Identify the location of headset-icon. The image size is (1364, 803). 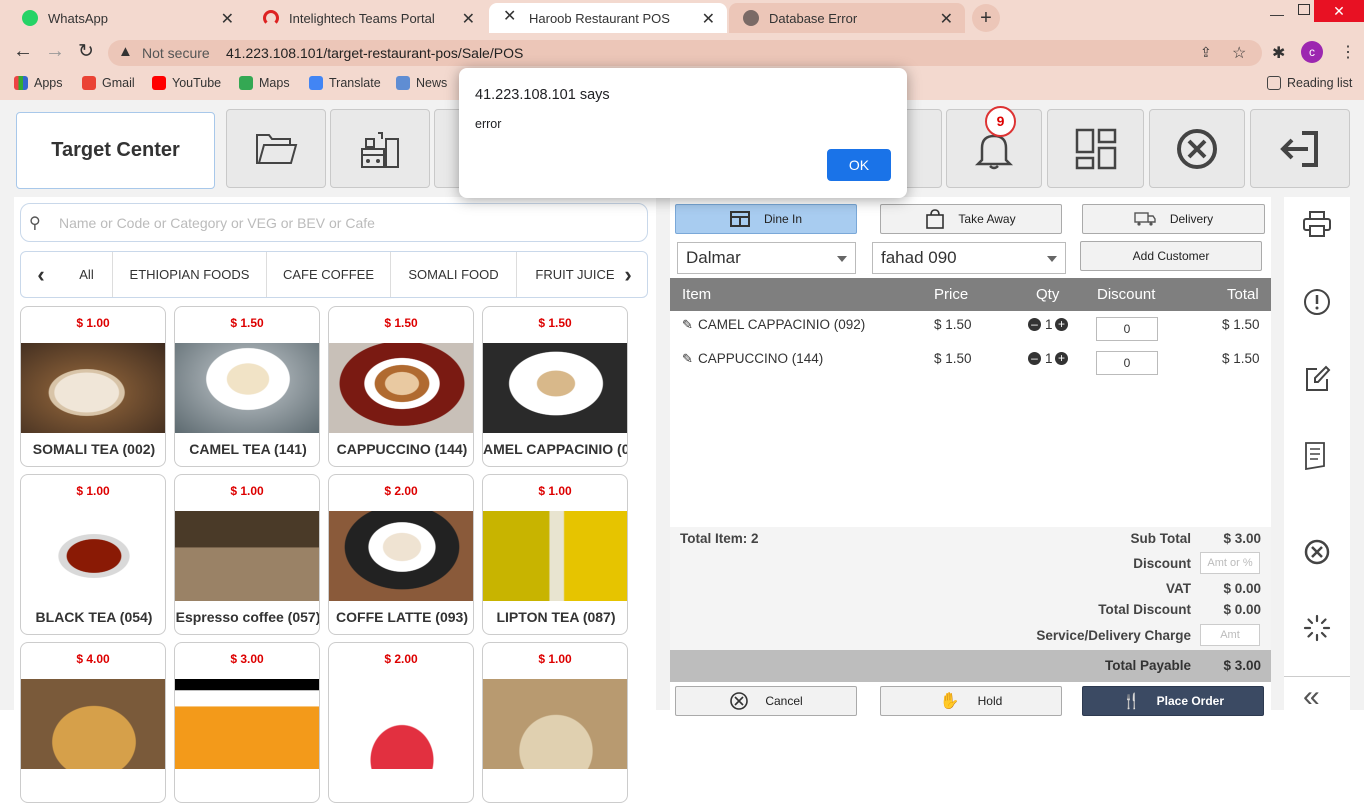
(271, 18).